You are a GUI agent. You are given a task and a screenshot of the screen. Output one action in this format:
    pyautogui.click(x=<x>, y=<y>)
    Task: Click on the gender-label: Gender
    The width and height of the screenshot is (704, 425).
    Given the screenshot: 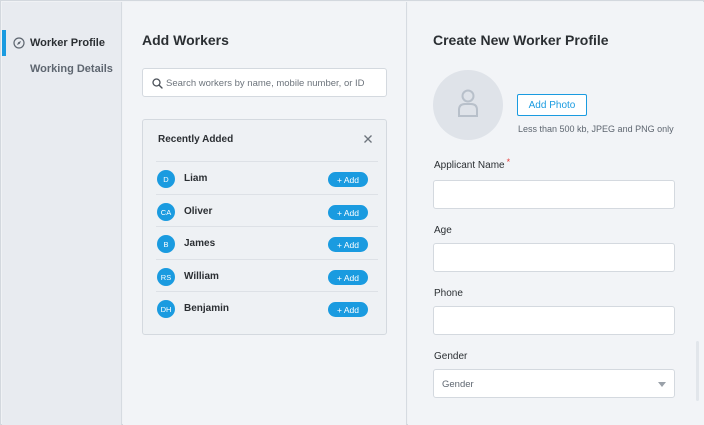 What is the action you would take?
    pyautogui.click(x=451, y=356)
    